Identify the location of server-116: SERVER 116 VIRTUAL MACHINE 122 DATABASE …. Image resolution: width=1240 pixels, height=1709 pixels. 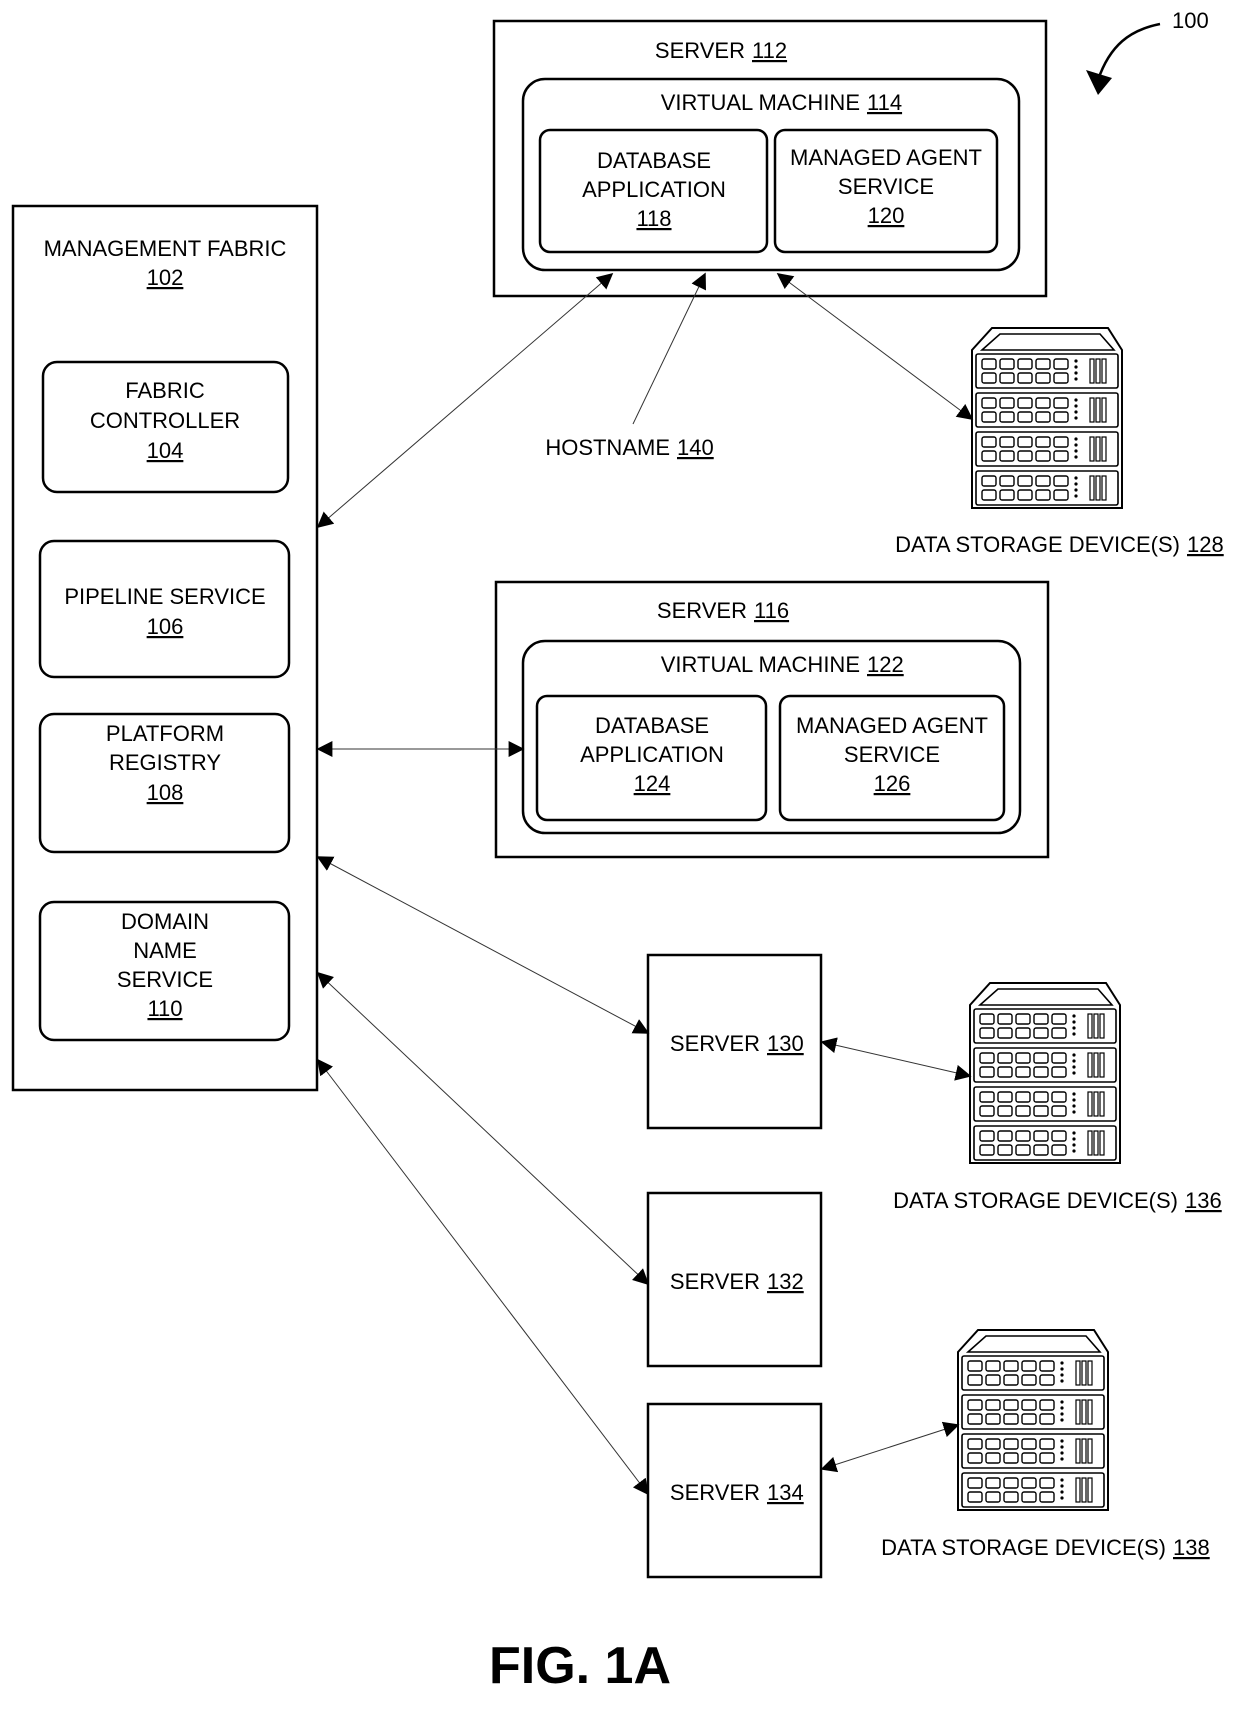
(772, 719).